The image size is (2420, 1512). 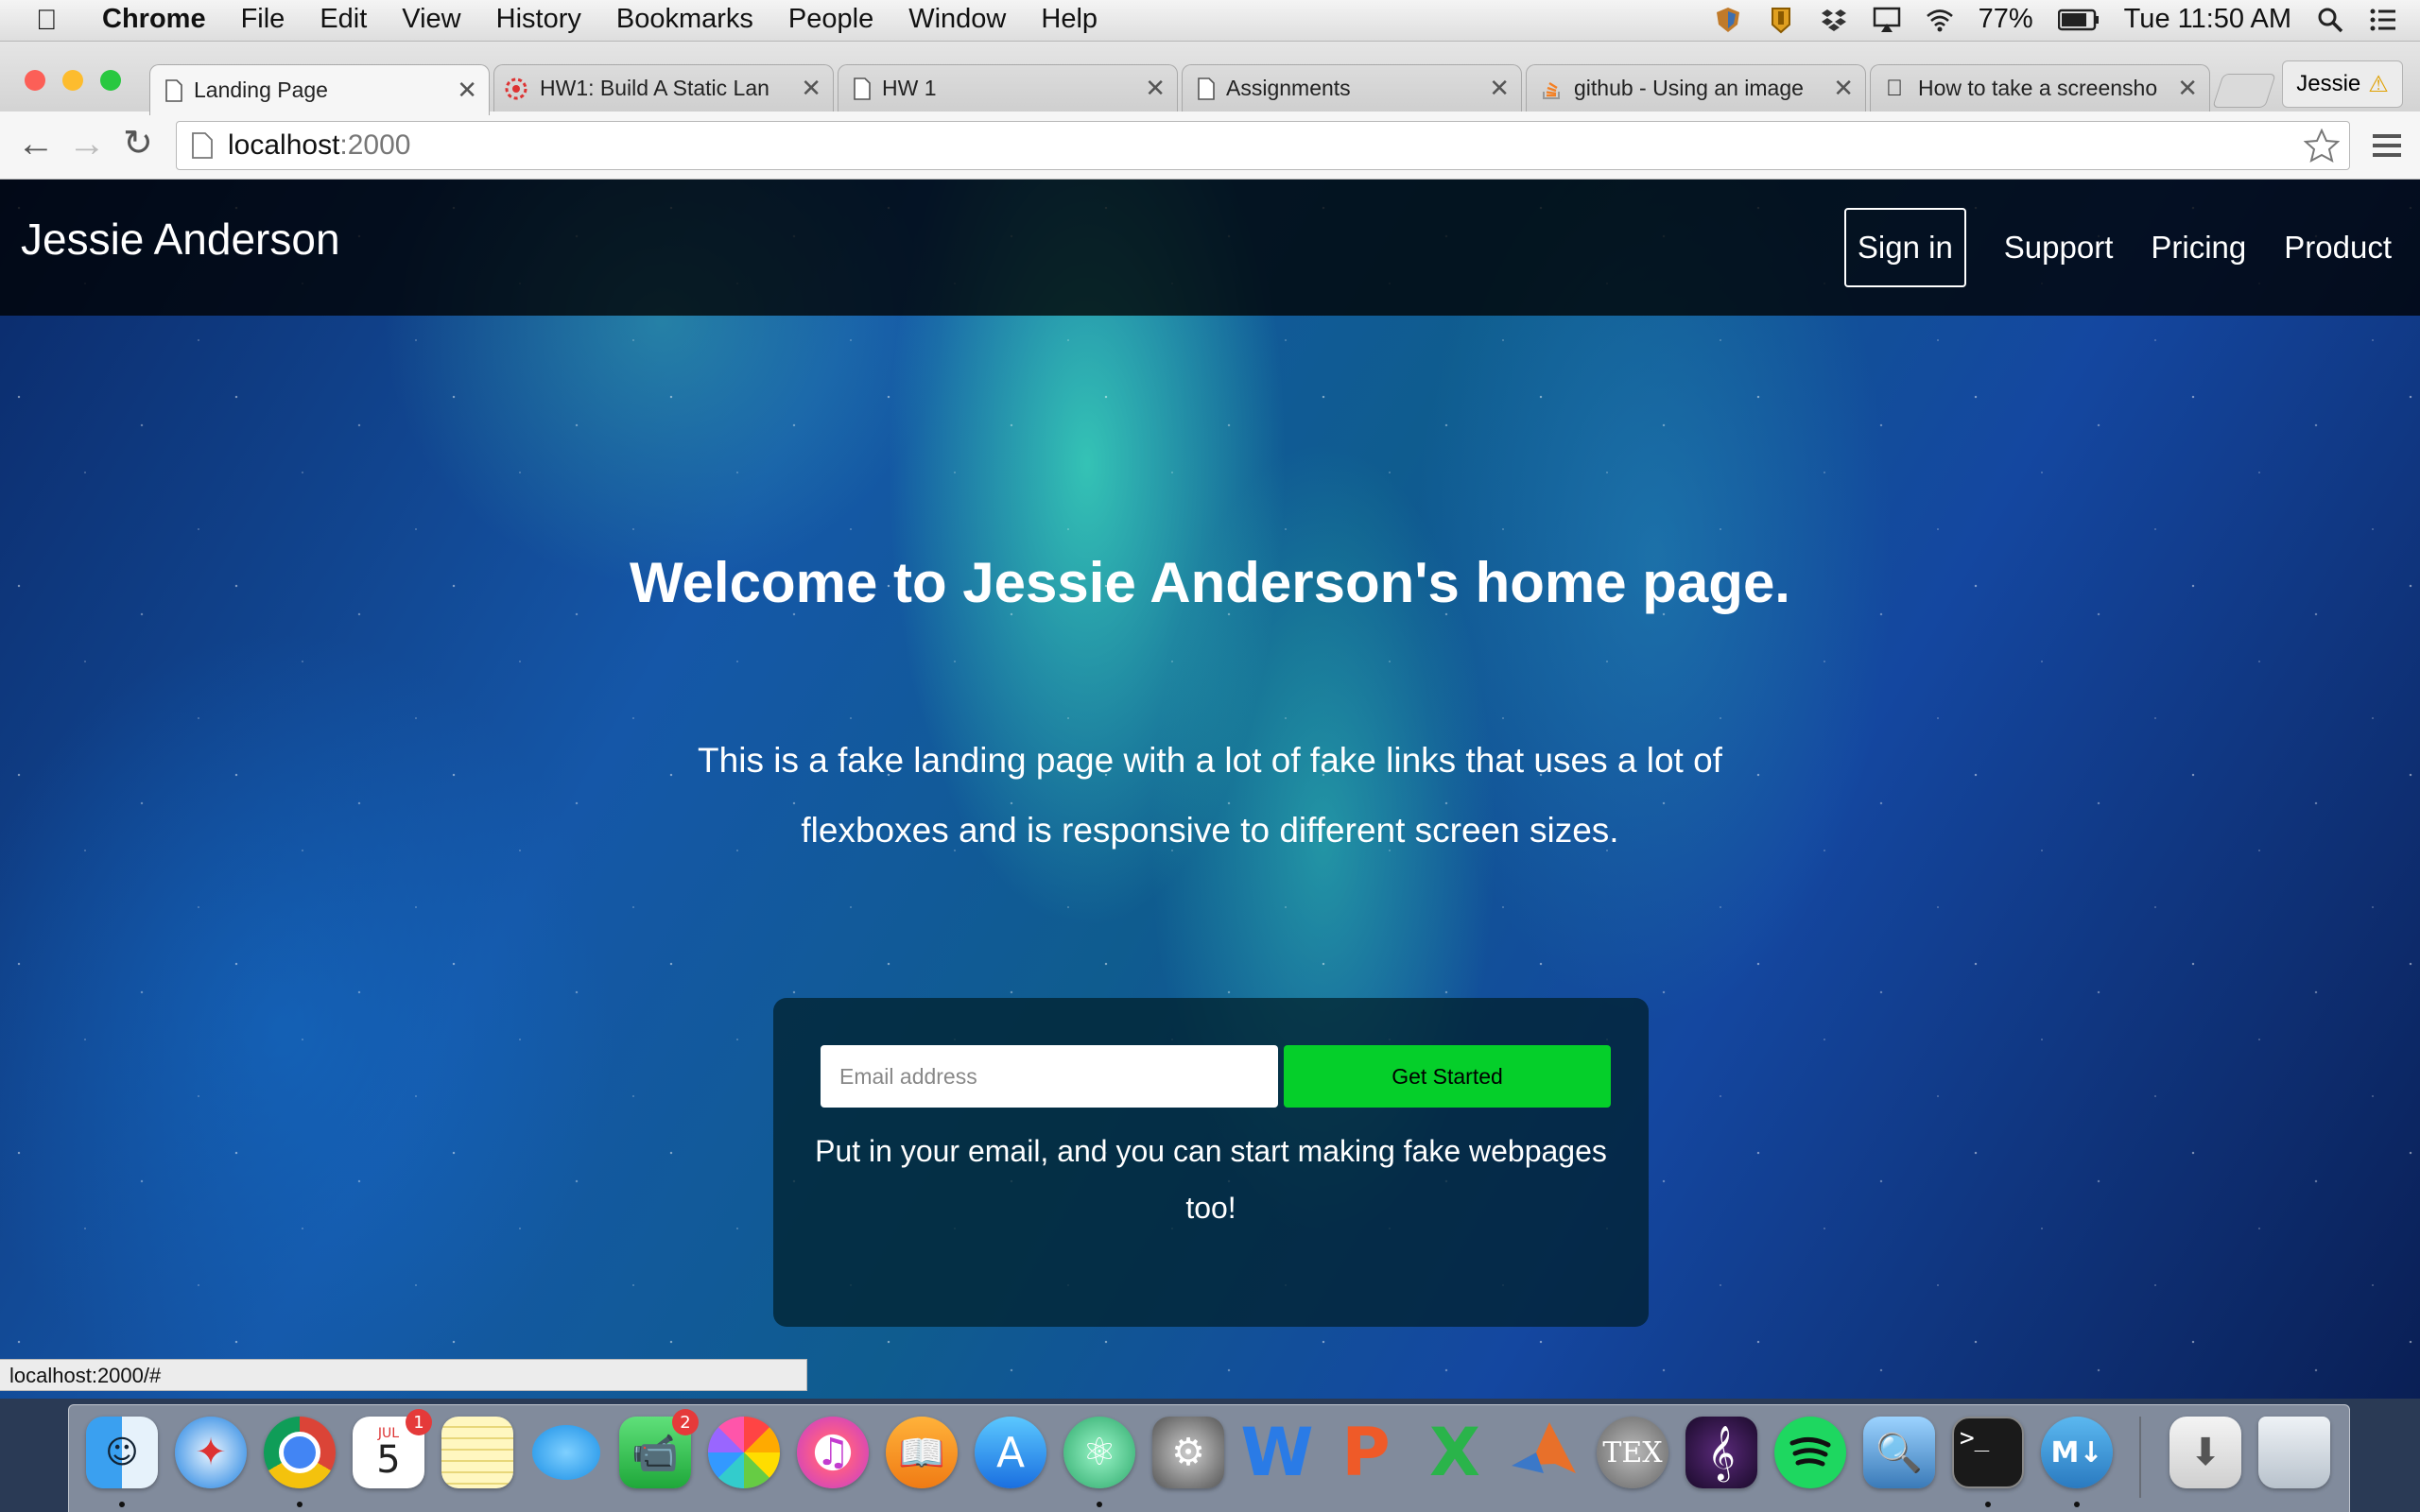 I want to click on app-store-icon: A, so click(x=1011, y=1452).